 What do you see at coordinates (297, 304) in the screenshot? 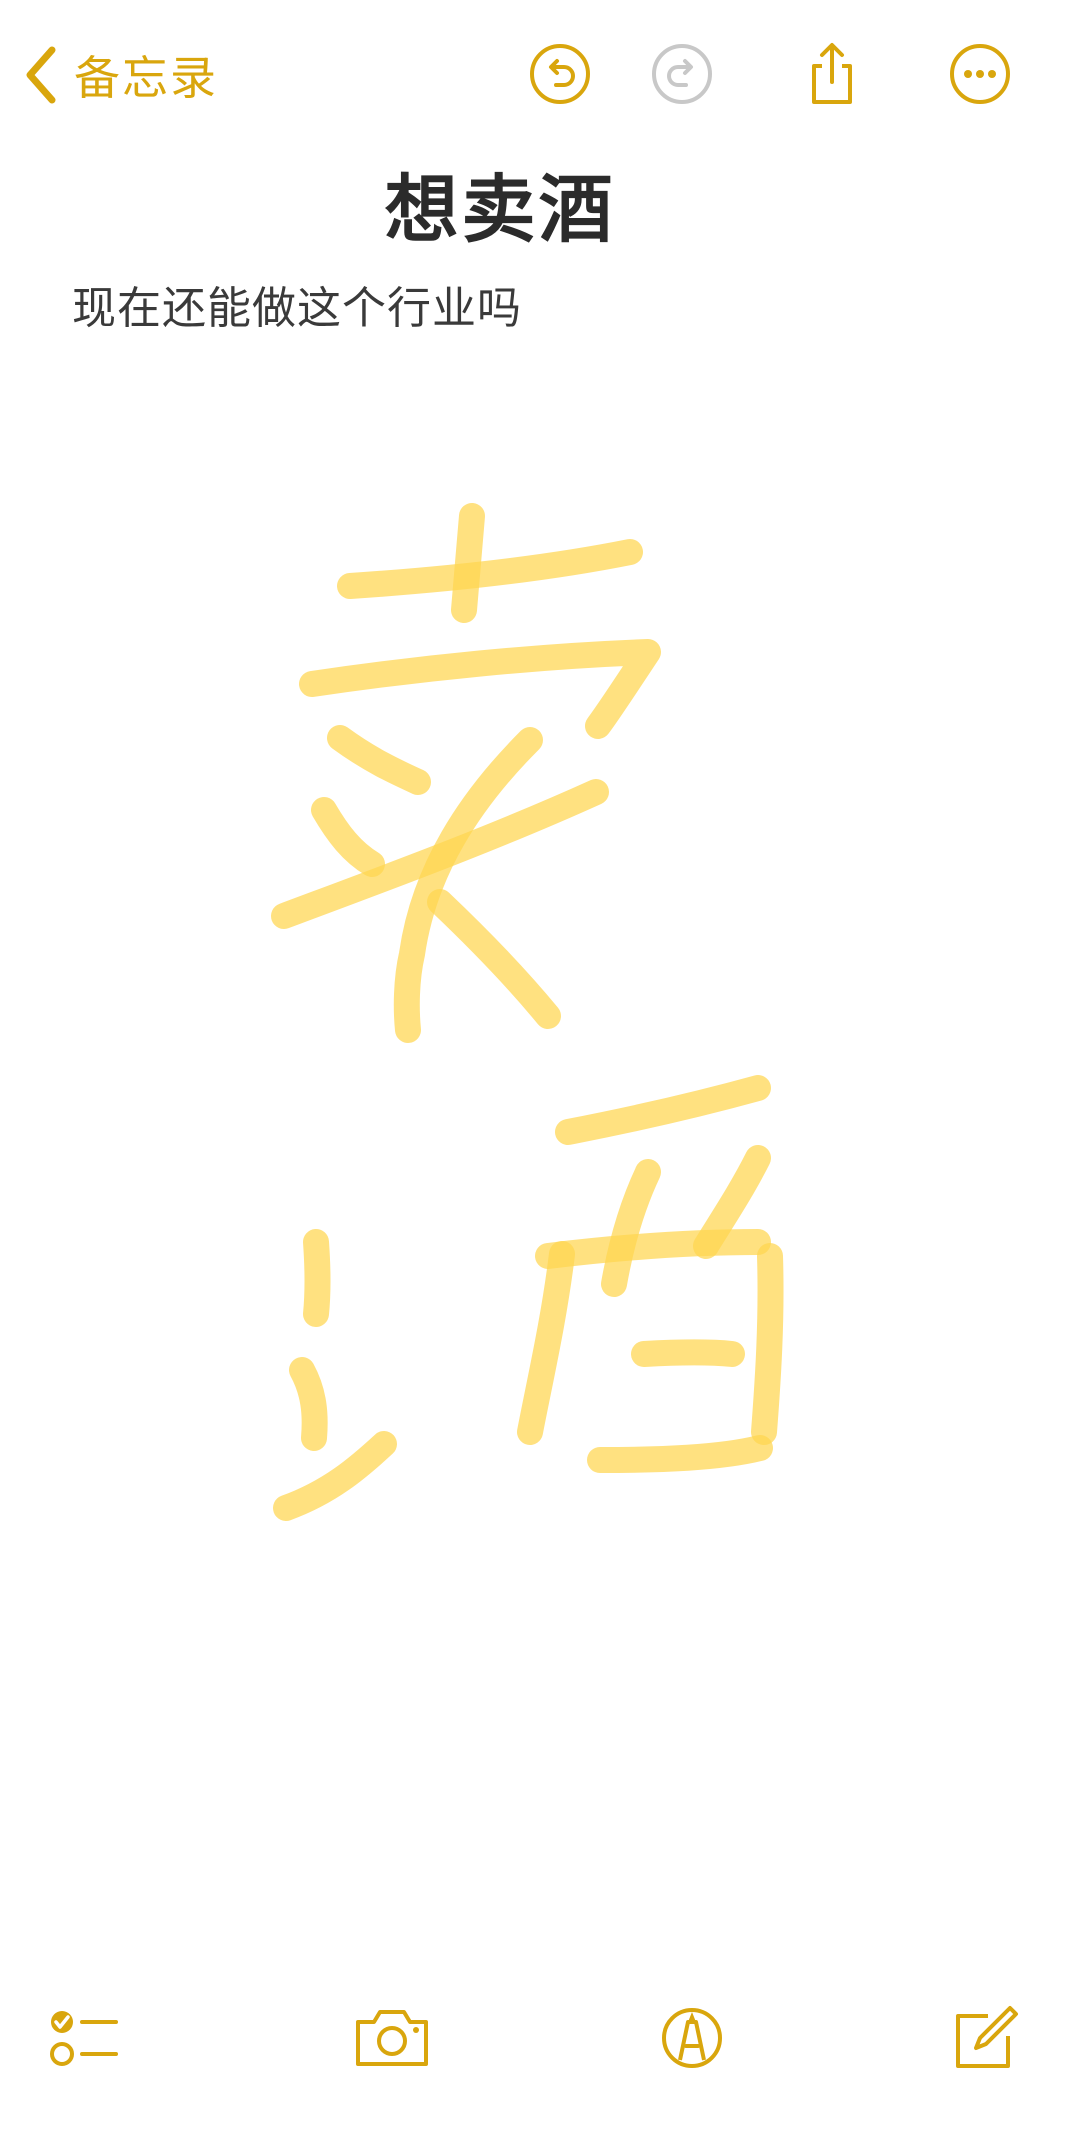
I see `note-body-text: 现在还能做这个行业吗` at bounding box center [297, 304].